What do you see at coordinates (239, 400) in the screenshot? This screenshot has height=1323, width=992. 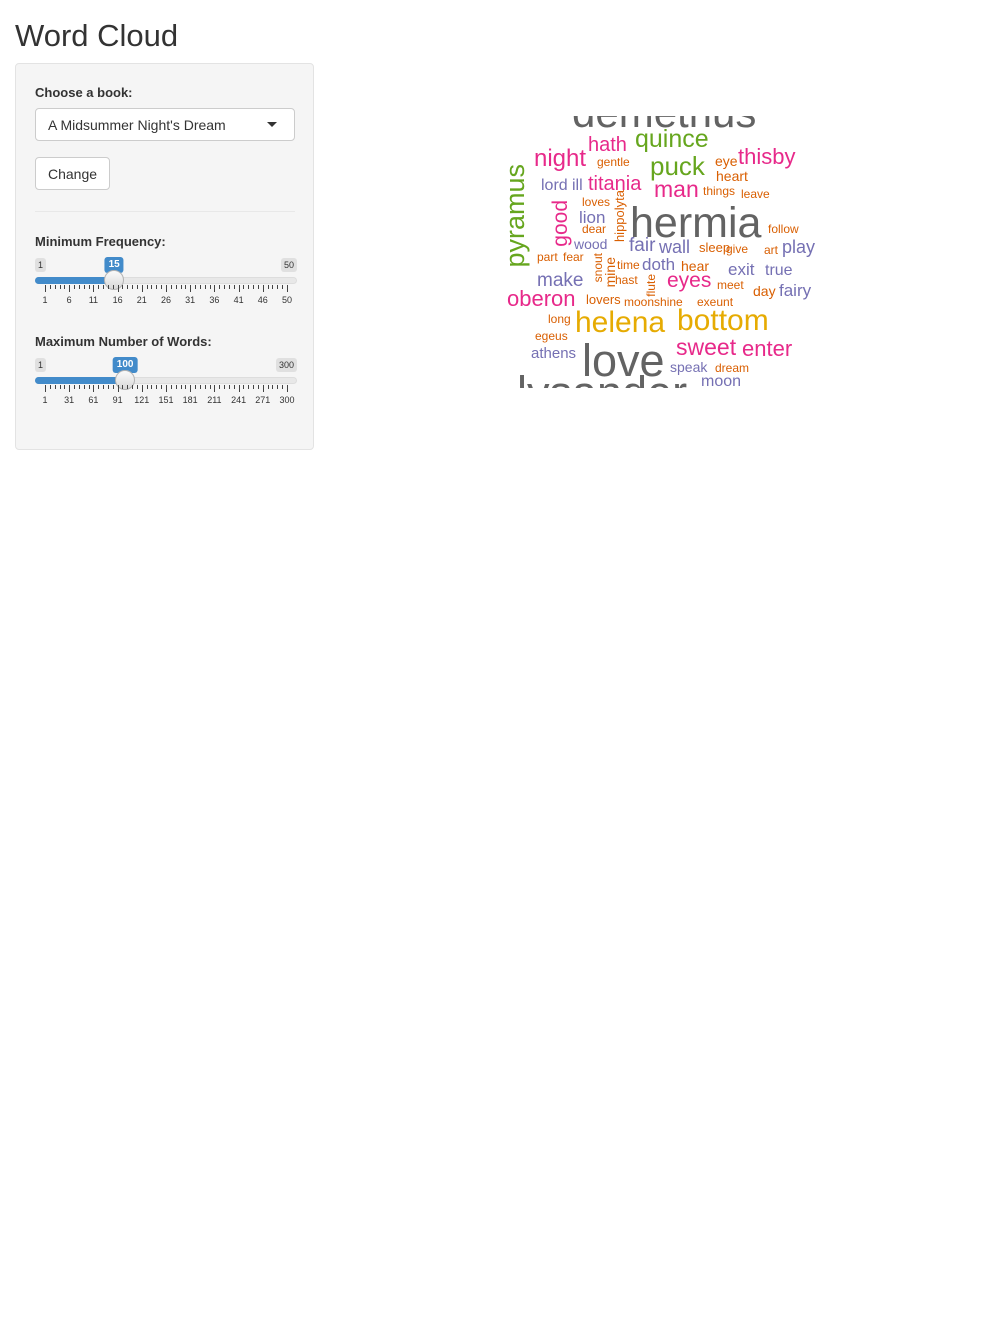 I see `slider-tick-label: 241` at bounding box center [239, 400].